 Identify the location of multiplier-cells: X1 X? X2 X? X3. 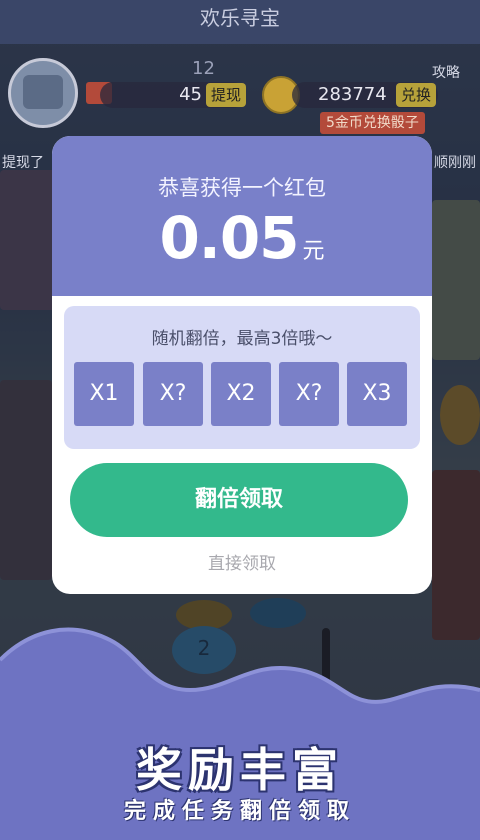
(242, 395).